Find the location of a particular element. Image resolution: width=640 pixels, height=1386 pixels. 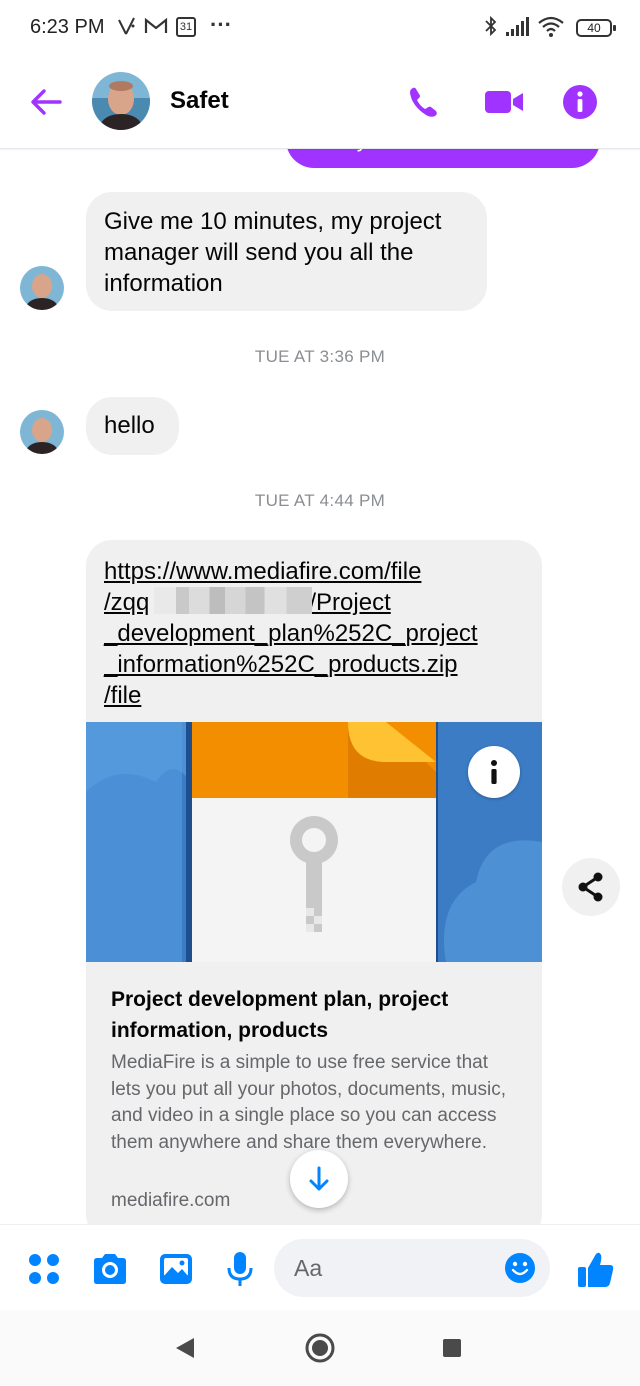

timestamp: TUE AT 4:44 PM is located at coordinates (320, 500).